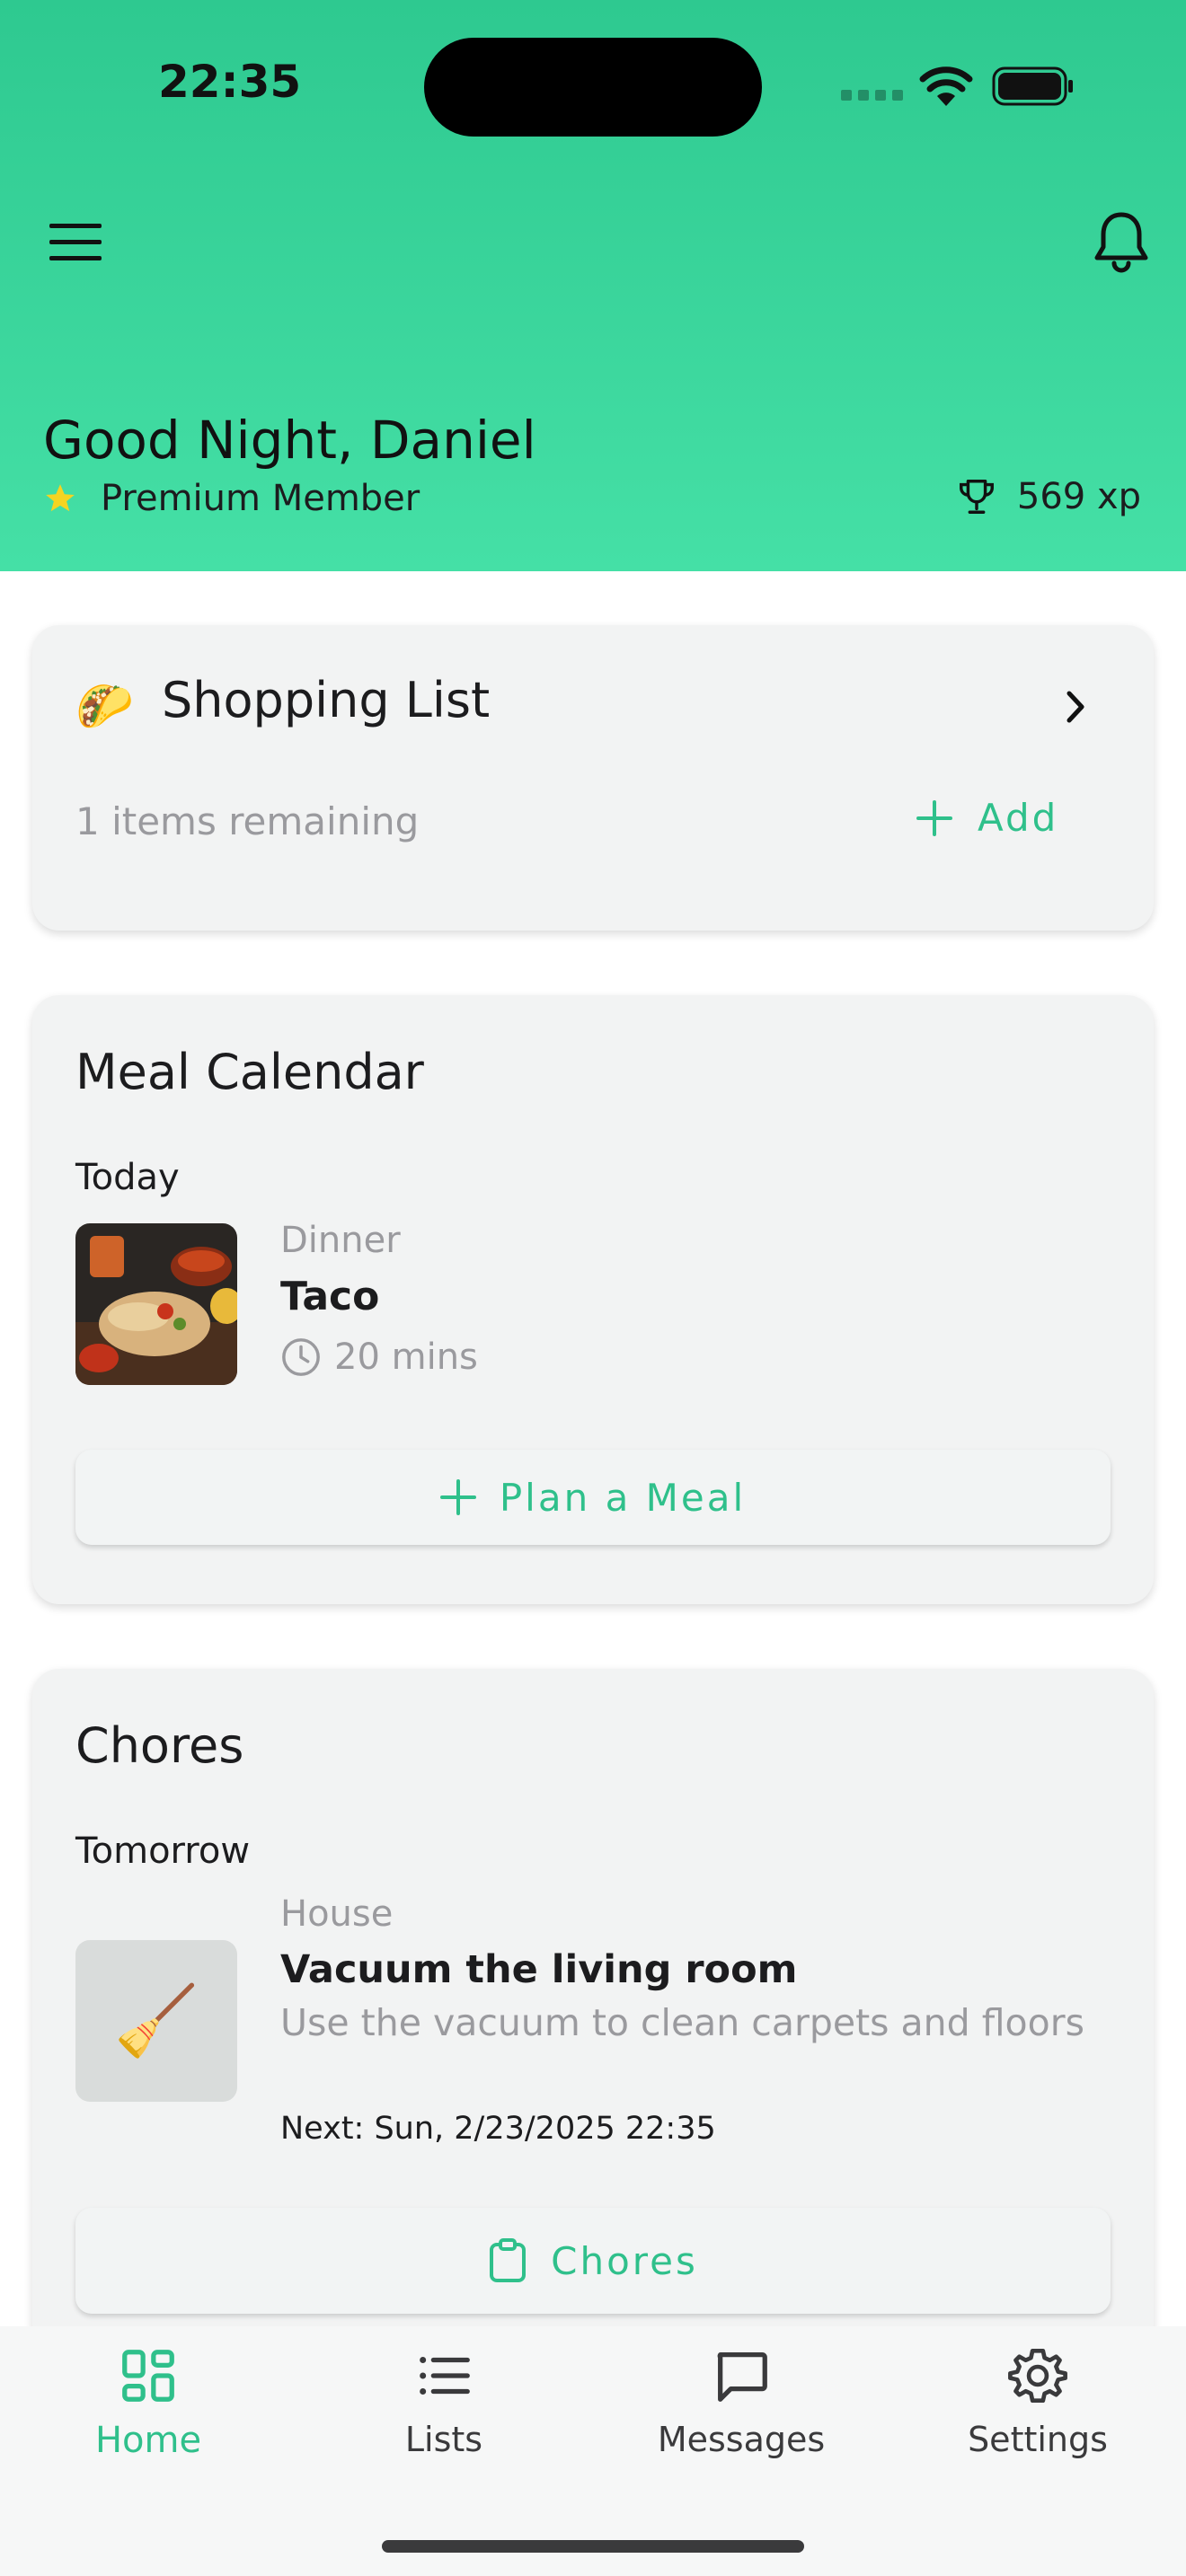  What do you see at coordinates (741, 2439) in the screenshot?
I see `nav-messages-label: Messages` at bounding box center [741, 2439].